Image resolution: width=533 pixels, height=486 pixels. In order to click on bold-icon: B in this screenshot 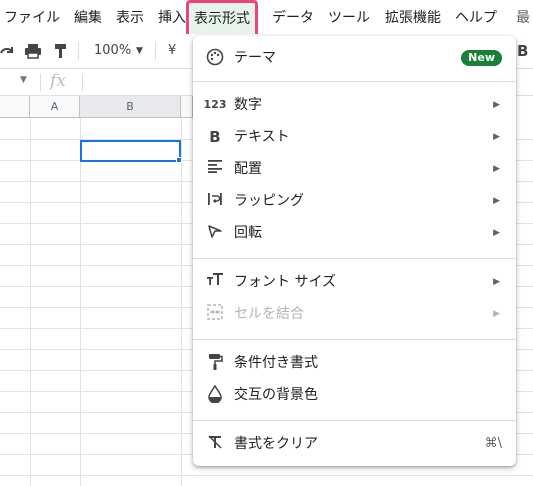, I will do `click(215, 137)`.